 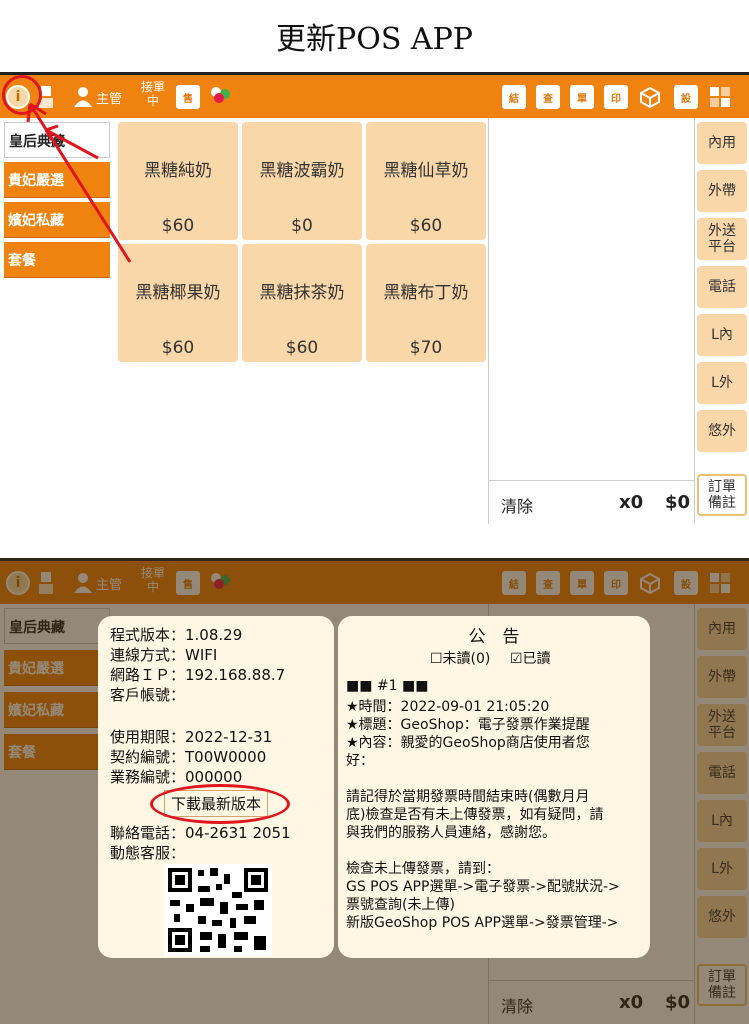 What do you see at coordinates (360, 761) in the screenshot?
I see `notice-line: 好：` at bounding box center [360, 761].